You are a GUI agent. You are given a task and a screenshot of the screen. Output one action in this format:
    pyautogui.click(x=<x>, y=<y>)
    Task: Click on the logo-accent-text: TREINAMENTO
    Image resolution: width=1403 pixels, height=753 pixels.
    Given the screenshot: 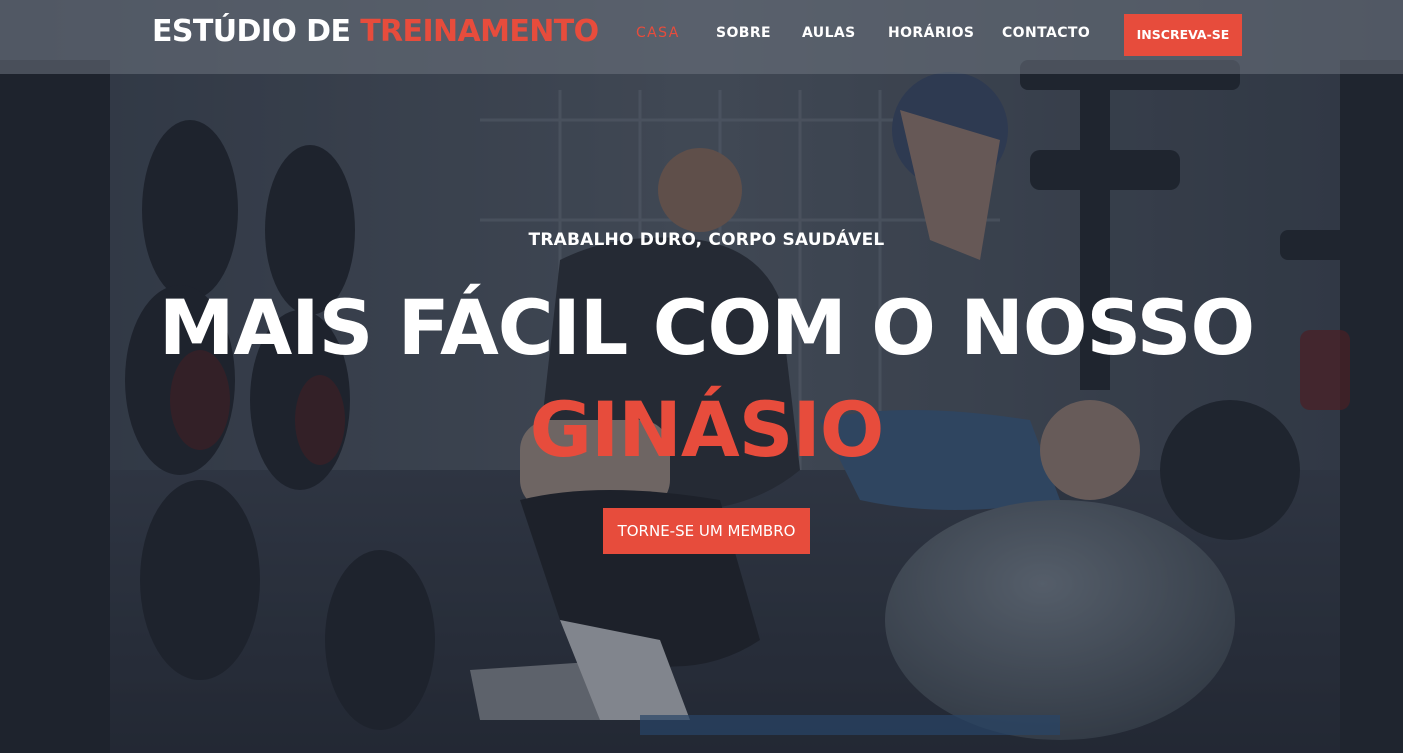 What is the action you would take?
    pyautogui.click(x=479, y=31)
    